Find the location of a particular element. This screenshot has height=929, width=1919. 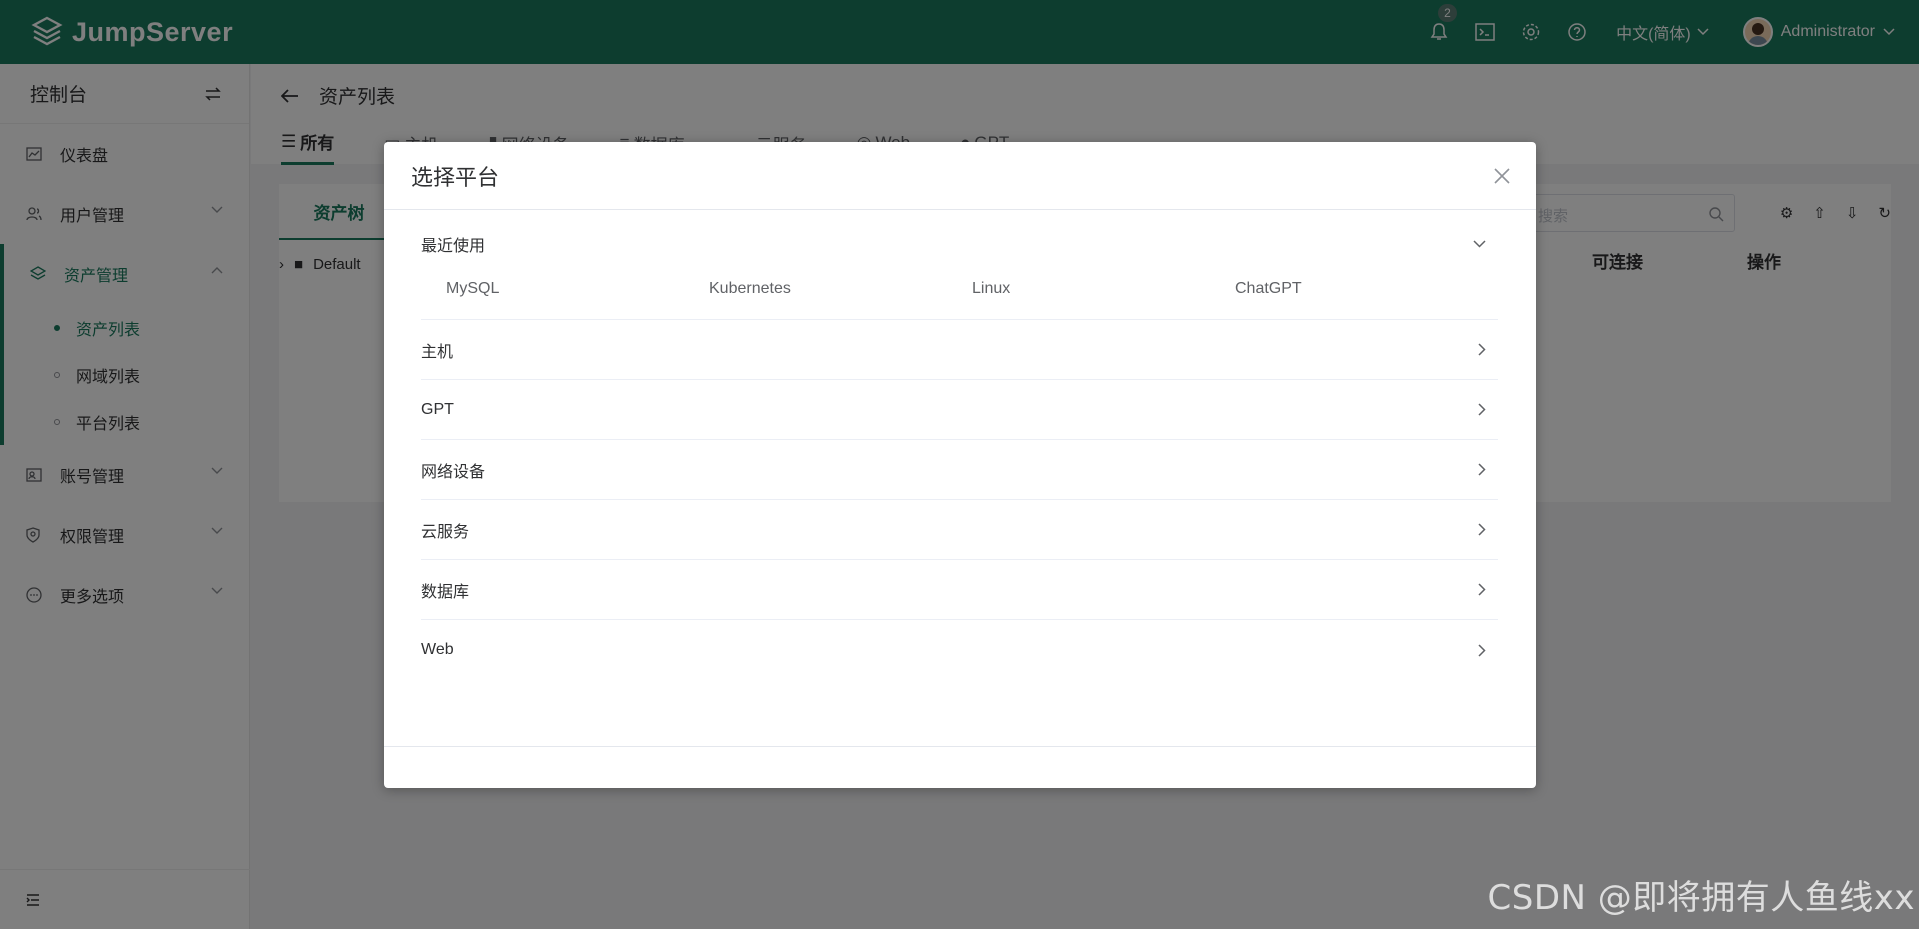

group-label: 云服务 is located at coordinates (445, 532).